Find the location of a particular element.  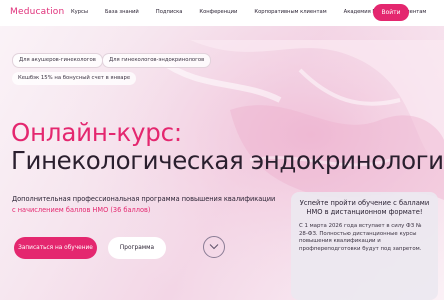

nav-item-conferences: Конференции is located at coordinates (218, 12).